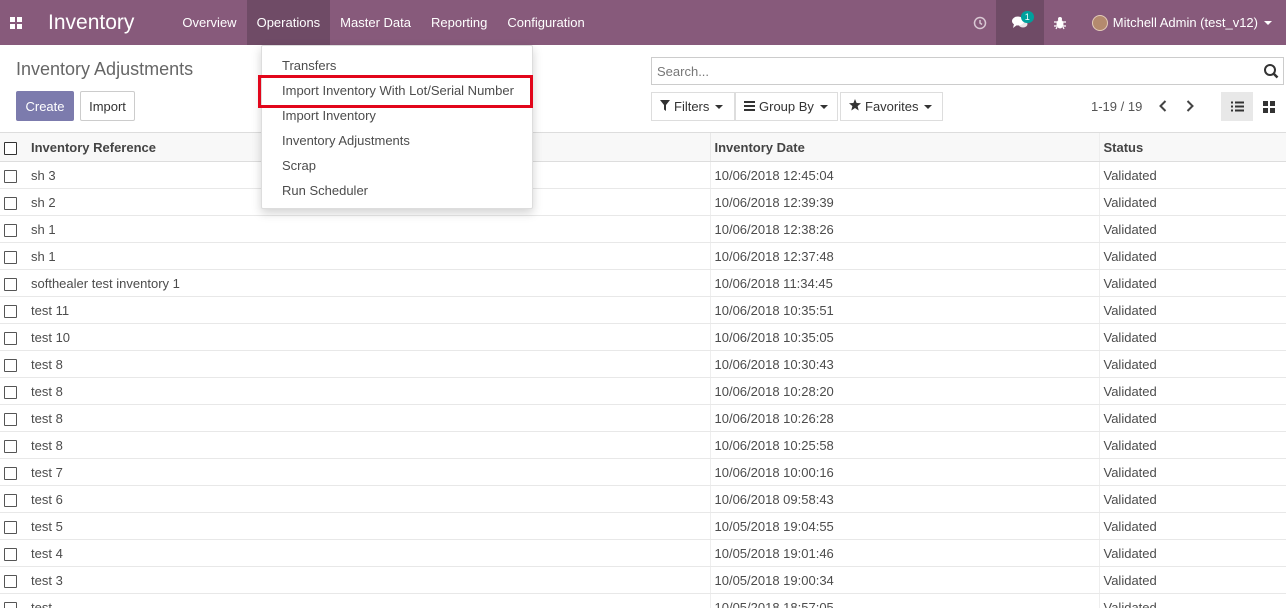 Image resolution: width=1286 pixels, height=608 pixels. What do you see at coordinates (1163, 106) in the screenshot?
I see `pager-previous-icon` at bounding box center [1163, 106].